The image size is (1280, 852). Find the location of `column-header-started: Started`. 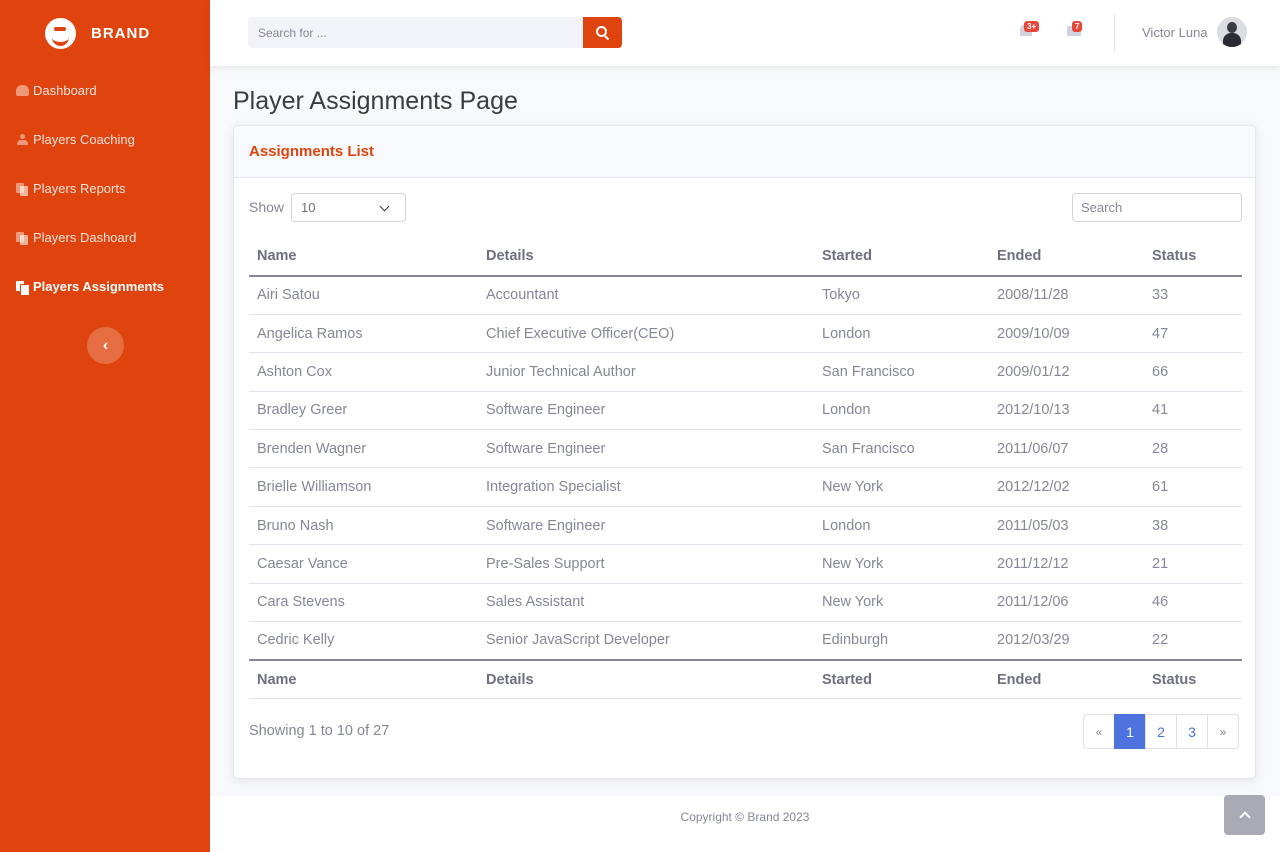

column-header-started: Started is located at coordinates (901, 257).